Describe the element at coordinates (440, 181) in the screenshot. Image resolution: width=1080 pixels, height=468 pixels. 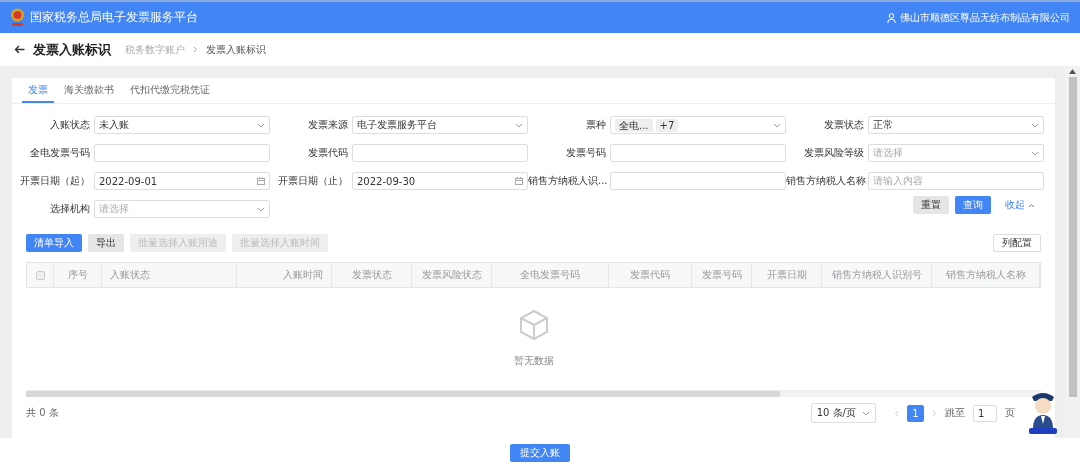
I see `date-field: 2022-09-30` at that location.